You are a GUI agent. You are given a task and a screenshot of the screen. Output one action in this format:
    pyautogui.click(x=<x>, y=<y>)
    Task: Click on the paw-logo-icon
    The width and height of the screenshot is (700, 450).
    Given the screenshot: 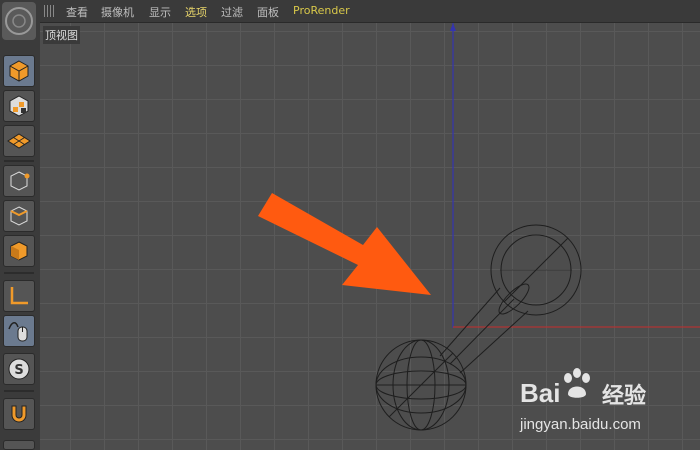 What is the action you would take?
    pyautogui.click(x=577, y=383)
    